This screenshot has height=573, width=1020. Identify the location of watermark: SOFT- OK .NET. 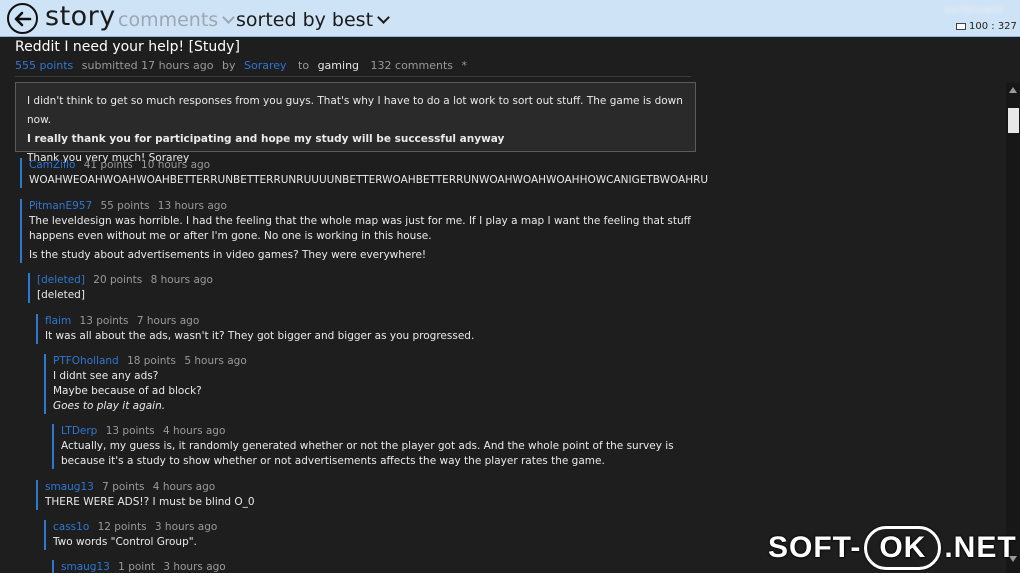
(892, 548).